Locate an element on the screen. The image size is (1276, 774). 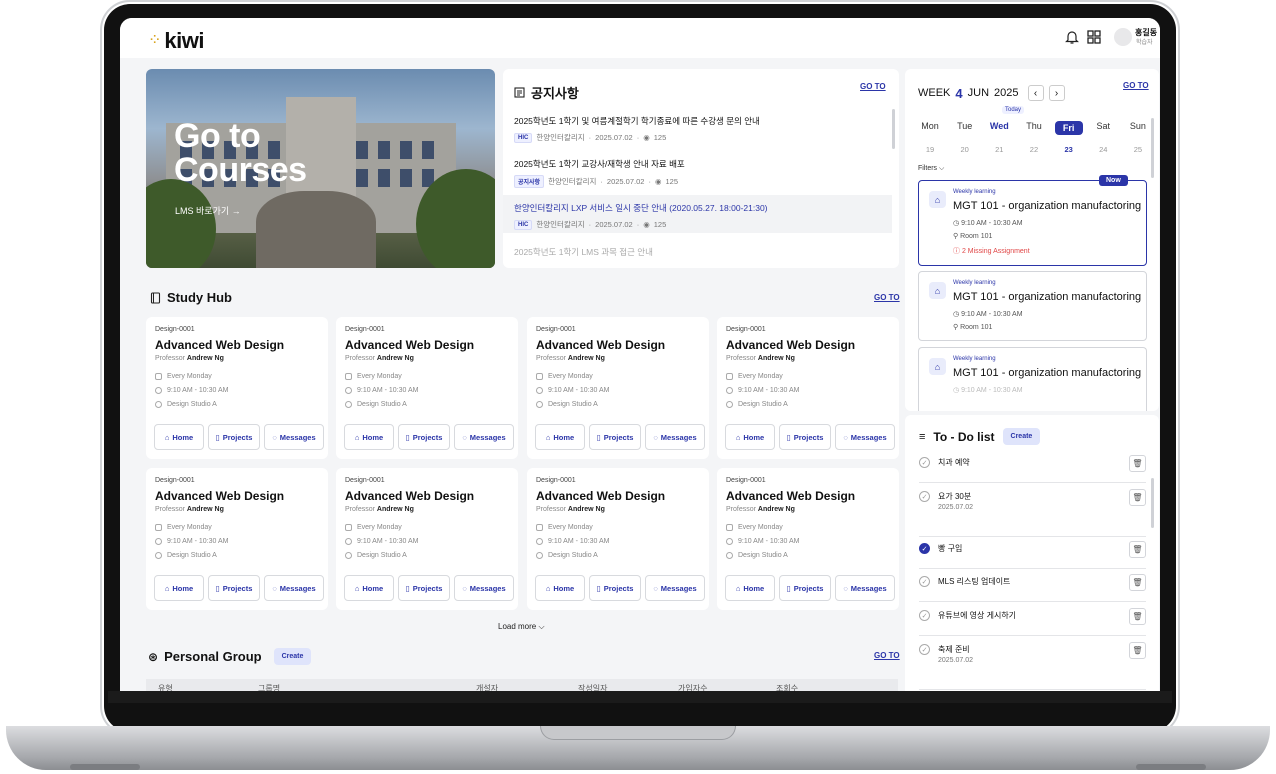
notice-scrollbar is located at coordinates (893, 129).